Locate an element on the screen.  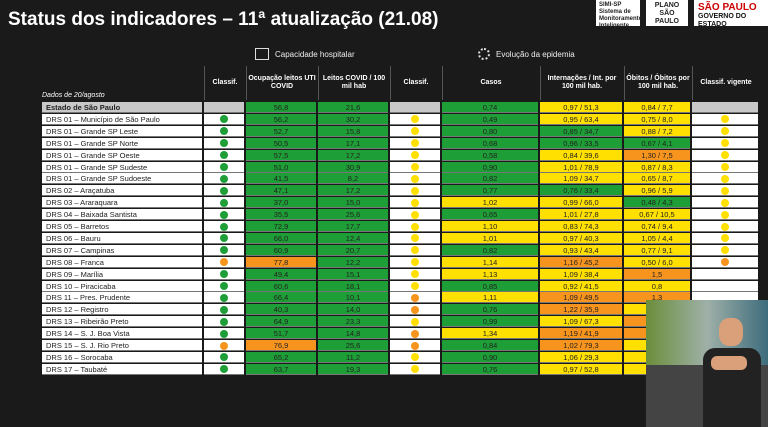
plano-logo: PLANO SÃO PAULO is located at coordinates (667, 13).